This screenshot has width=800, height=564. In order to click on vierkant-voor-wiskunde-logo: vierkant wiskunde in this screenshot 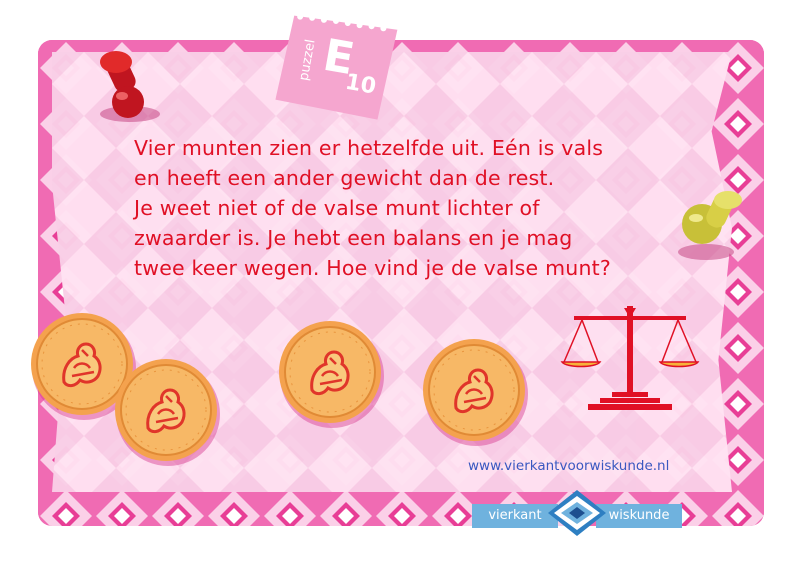, I will do `click(577, 513)`.